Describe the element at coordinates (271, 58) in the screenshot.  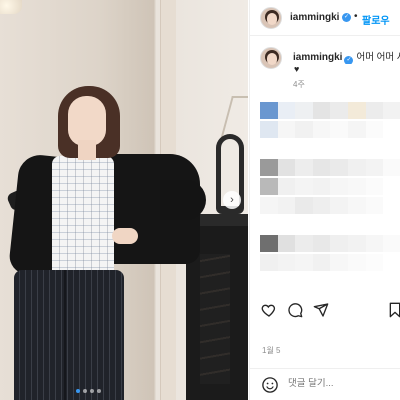
I see `caption-avatar` at that location.